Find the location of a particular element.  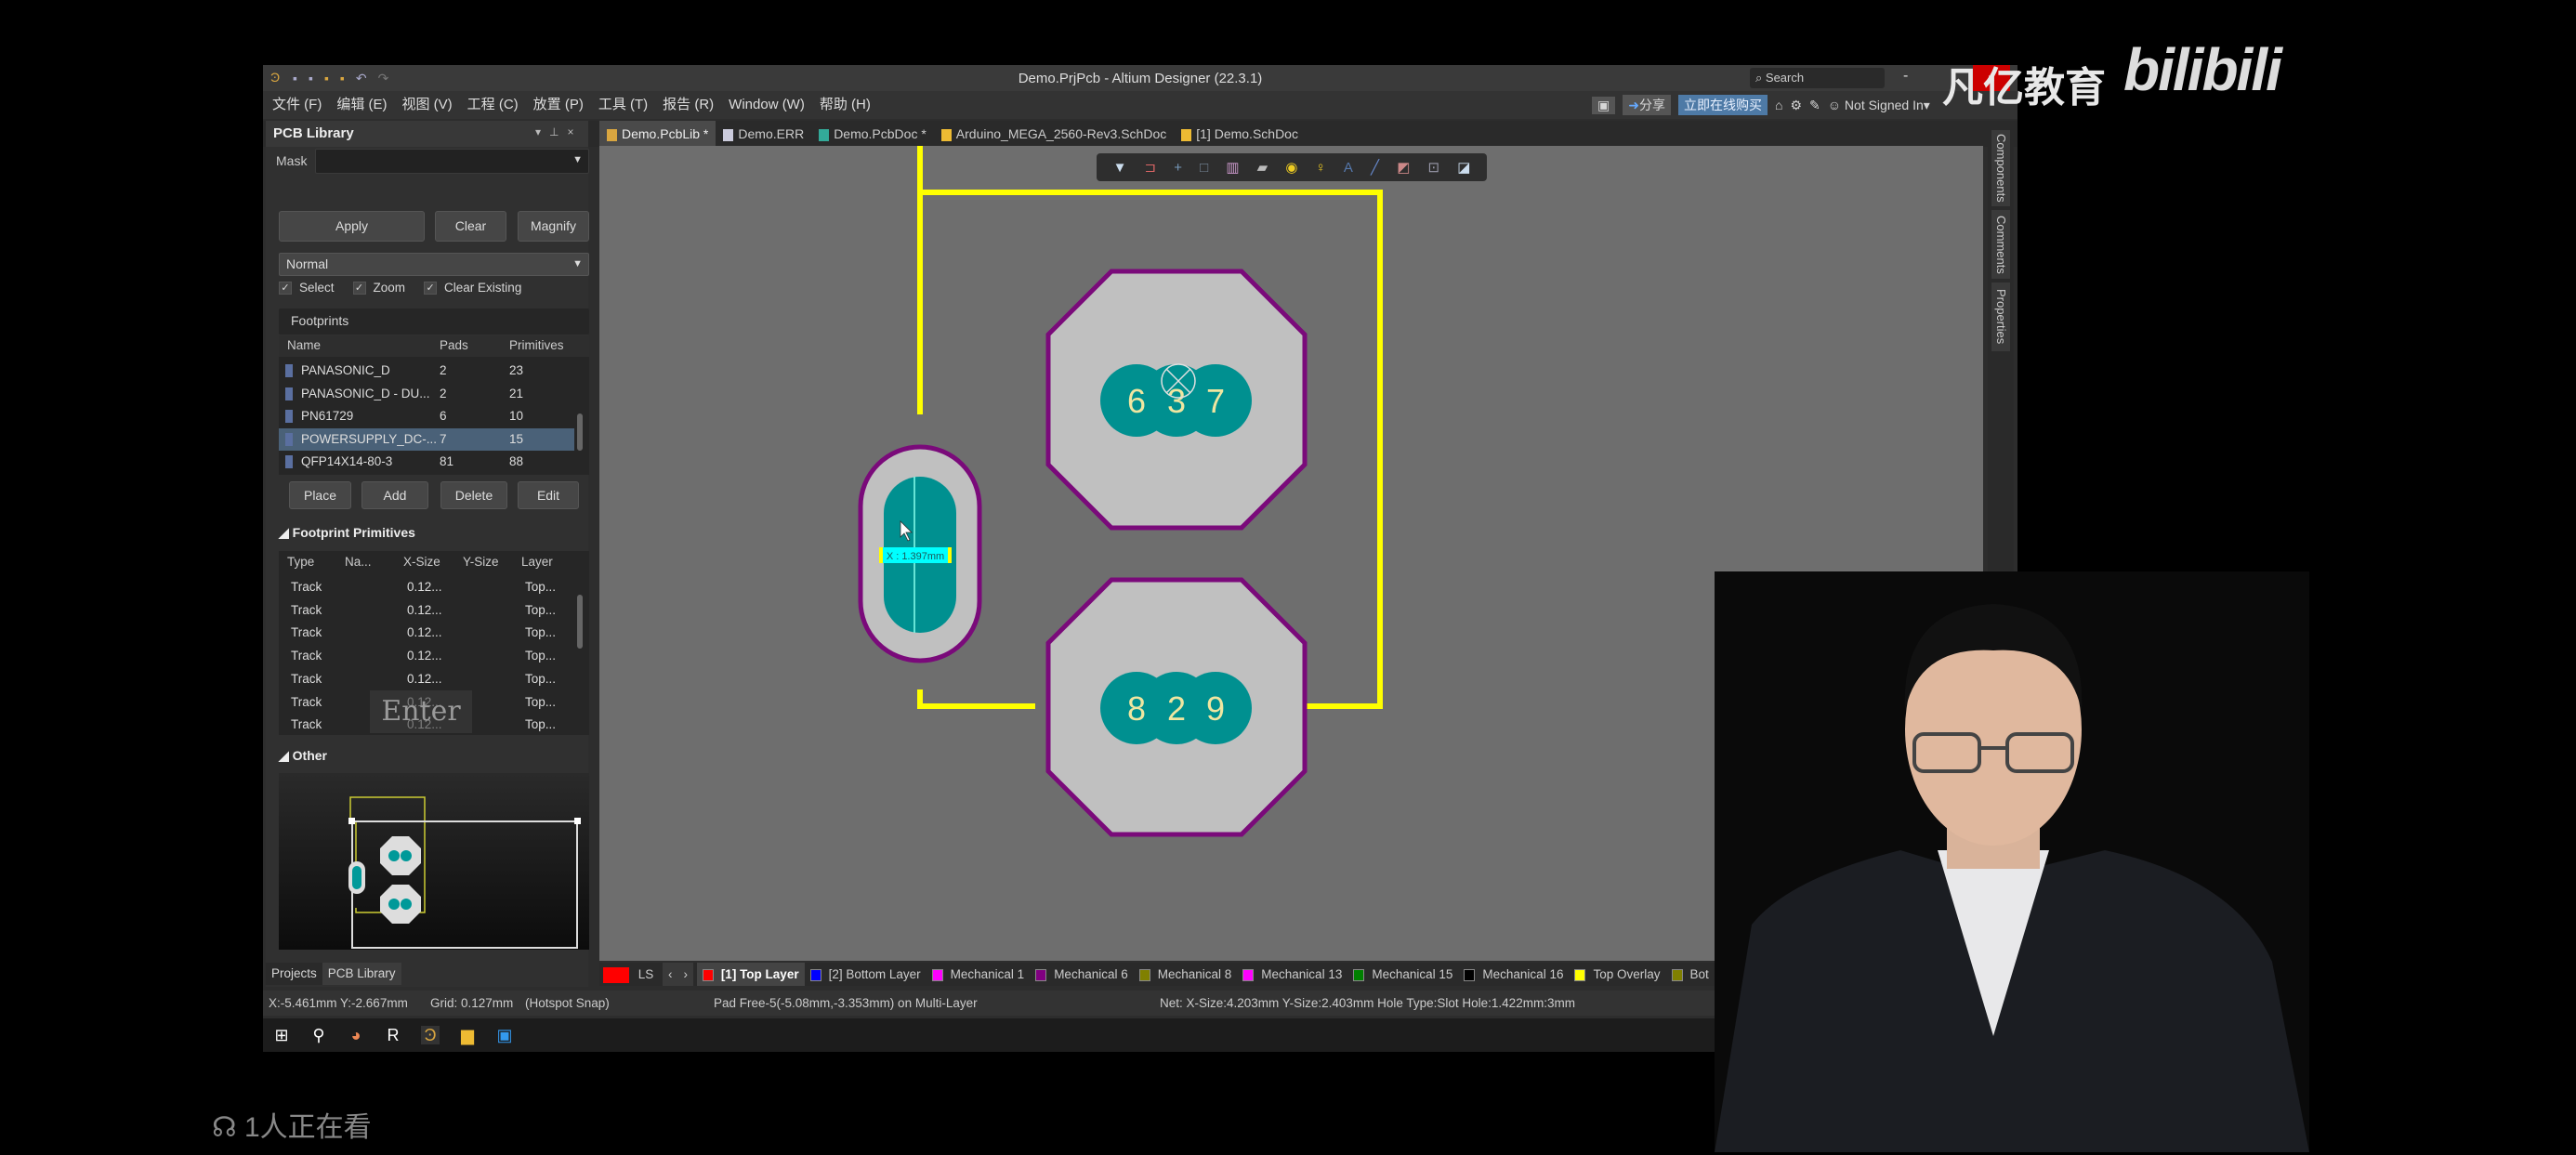

checkbox: ✓ Zoom is located at coordinates (378, 288).